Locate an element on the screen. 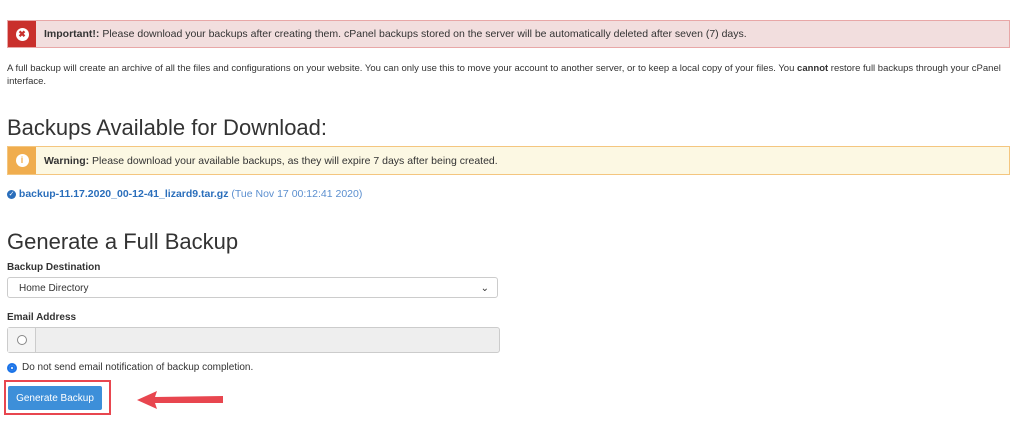  email-input is located at coordinates (267, 340).